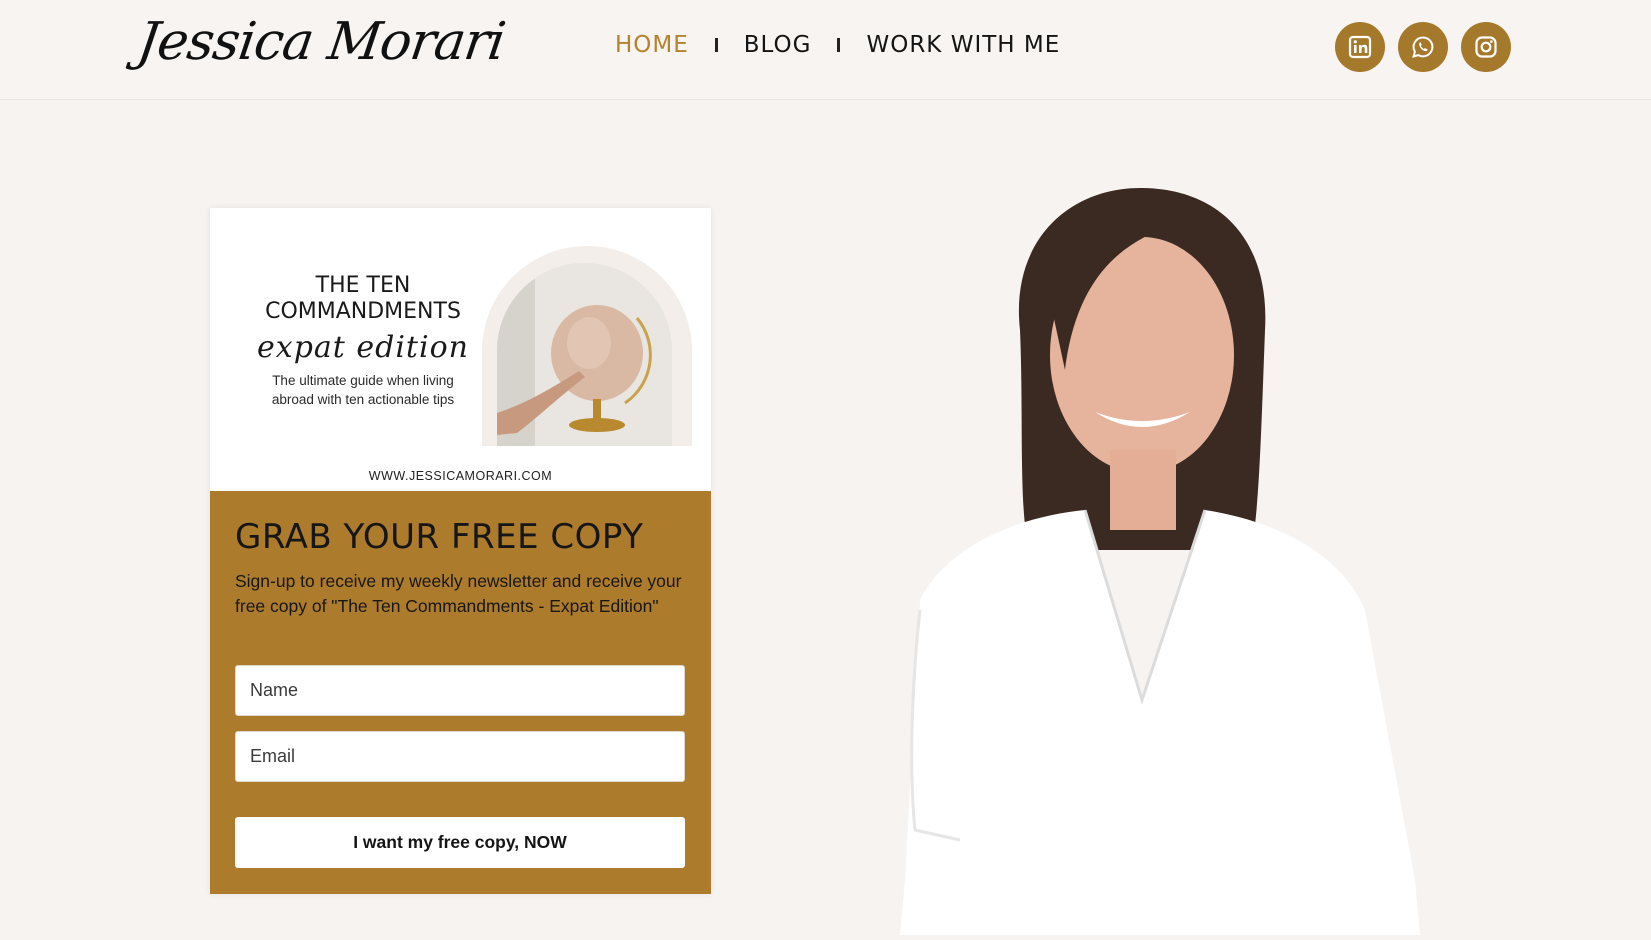 This screenshot has height=940, width=1651. I want to click on globe-photo, so click(584, 354).